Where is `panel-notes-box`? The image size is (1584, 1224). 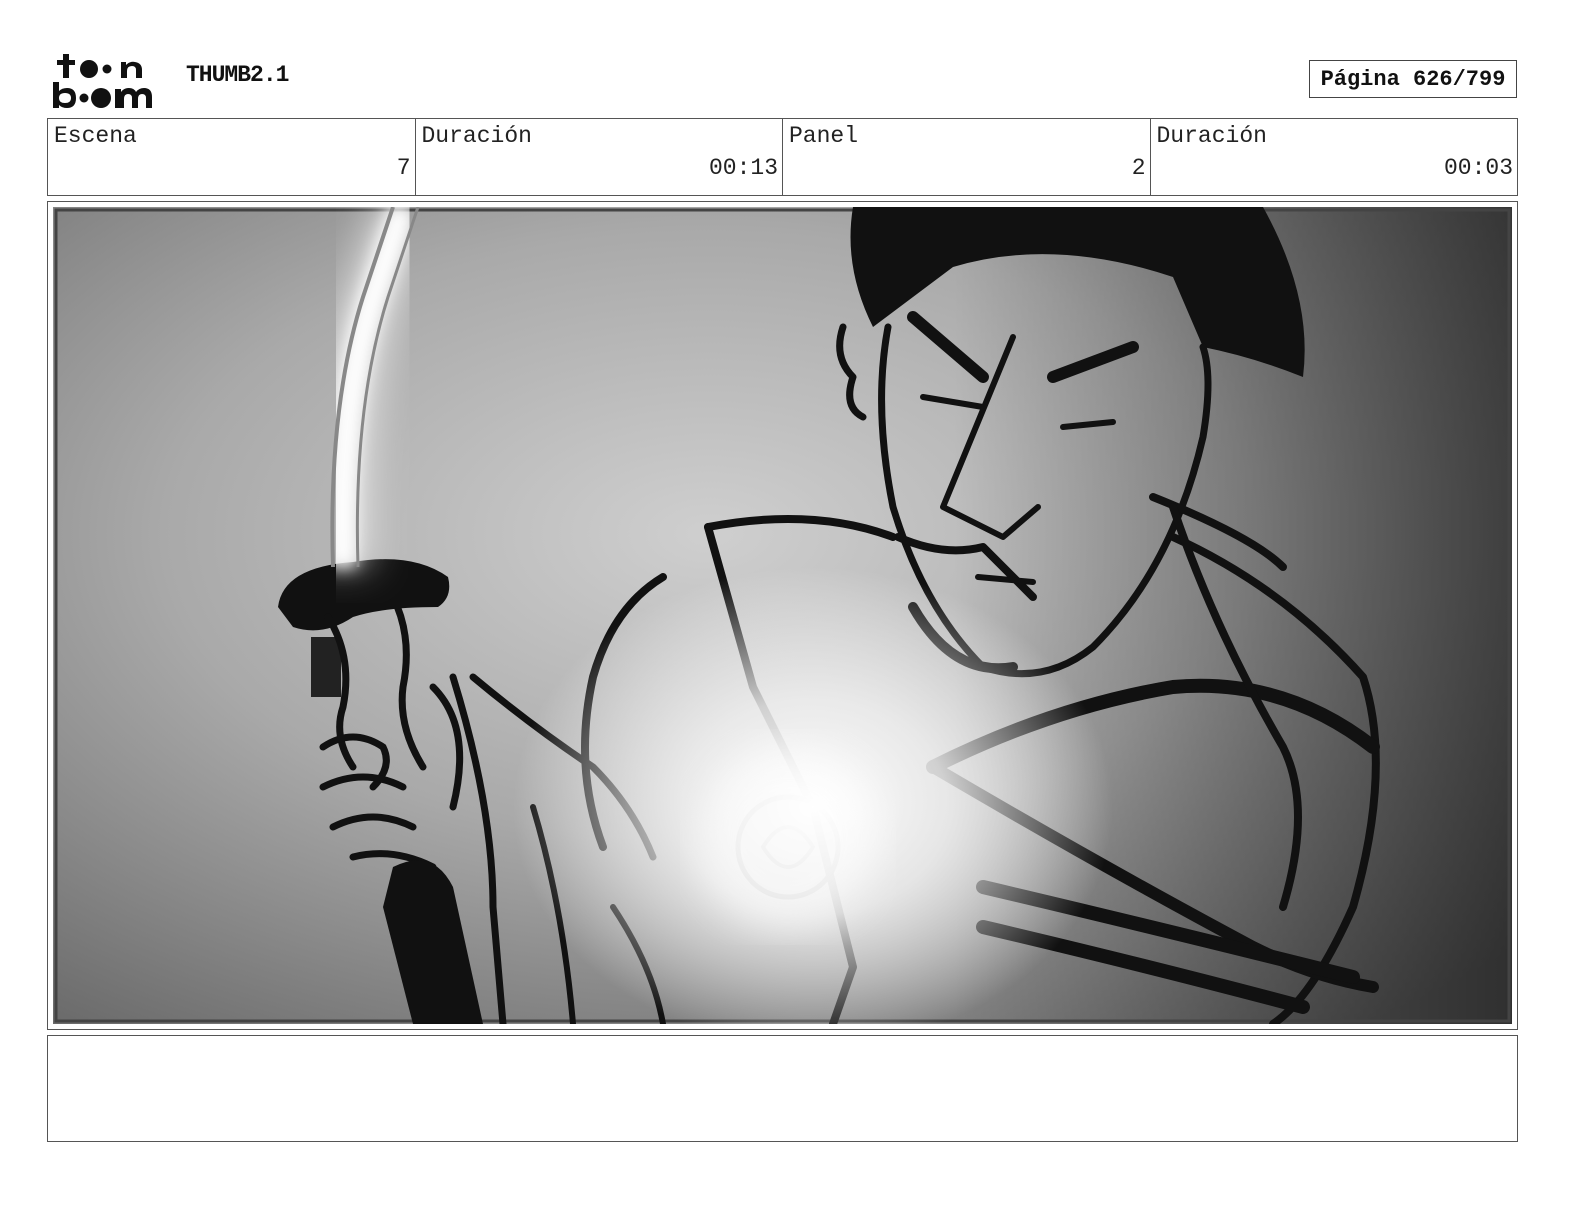
panel-notes-box is located at coordinates (782, 1088).